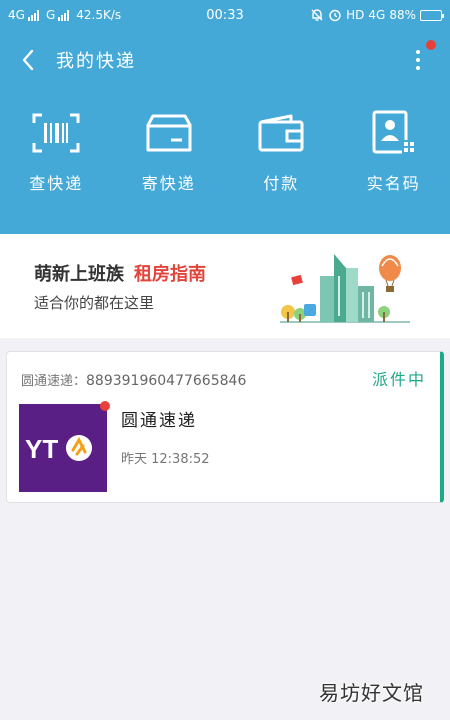 Image resolution: width=450 pixels, height=720 pixels. What do you see at coordinates (371, 693) in the screenshot?
I see `watermark: 易坊好文馆` at bounding box center [371, 693].